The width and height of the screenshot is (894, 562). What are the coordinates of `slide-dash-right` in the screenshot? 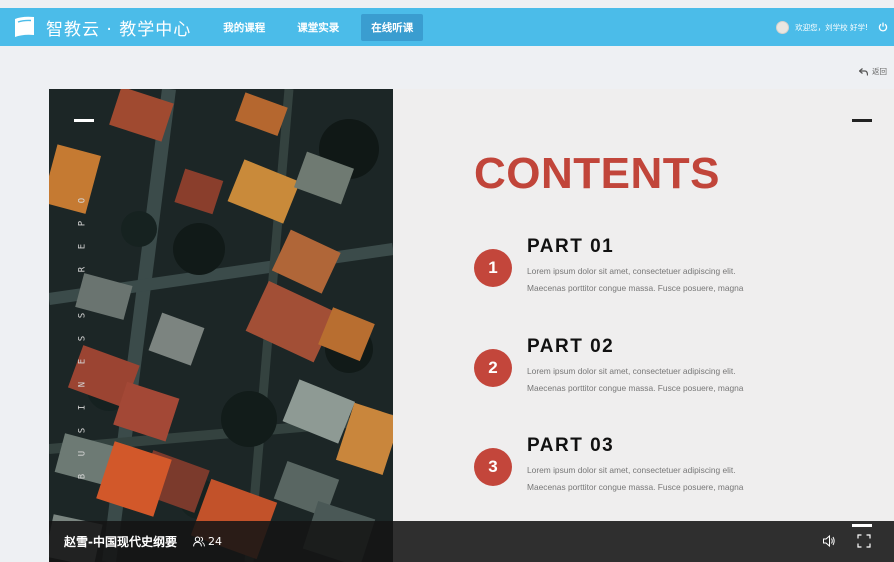 It's located at (862, 120).